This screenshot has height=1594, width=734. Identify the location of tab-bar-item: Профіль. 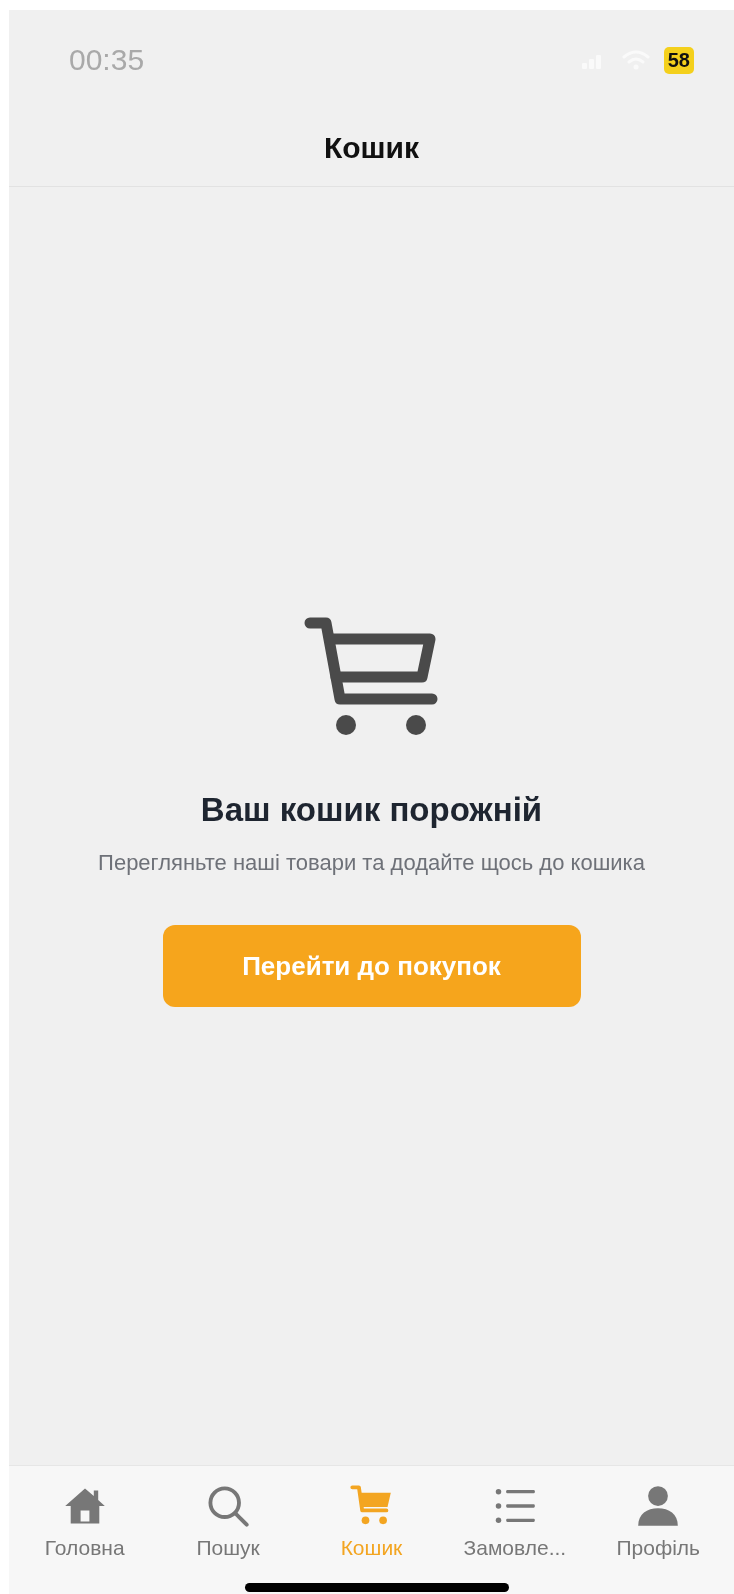
(658, 1530).